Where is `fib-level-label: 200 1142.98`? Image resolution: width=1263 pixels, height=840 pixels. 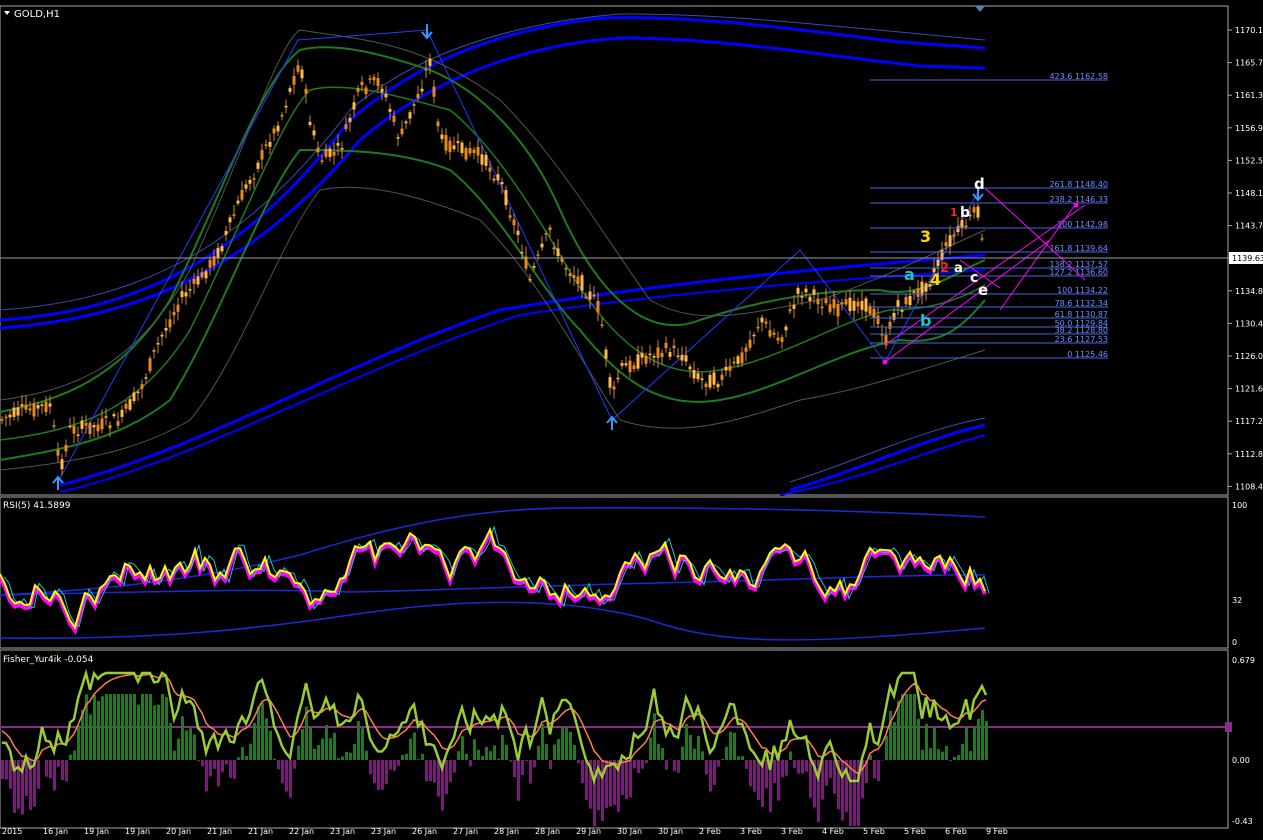
fib-level-label: 200 1142.98 is located at coordinates (1082, 224).